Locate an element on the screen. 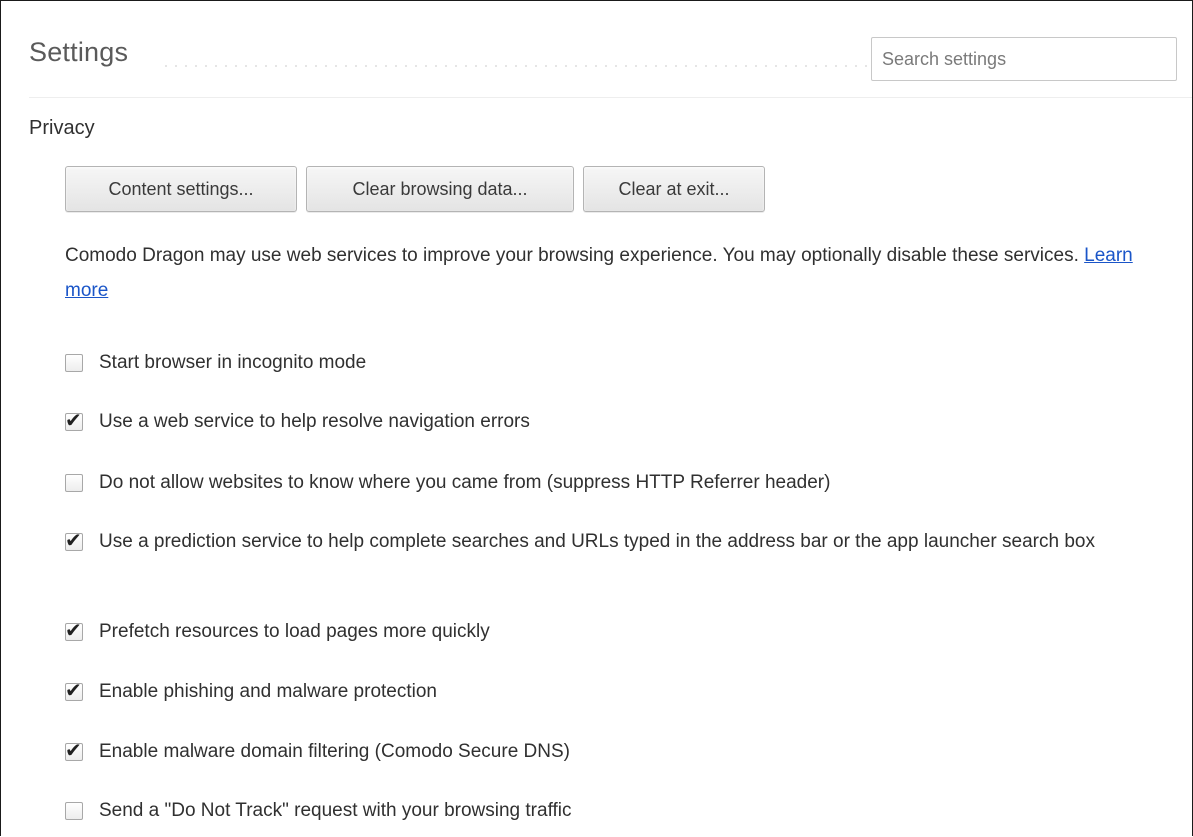 Image resolution: width=1193 pixels, height=837 pixels. checkbox-do-not-track is located at coordinates (74, 811).